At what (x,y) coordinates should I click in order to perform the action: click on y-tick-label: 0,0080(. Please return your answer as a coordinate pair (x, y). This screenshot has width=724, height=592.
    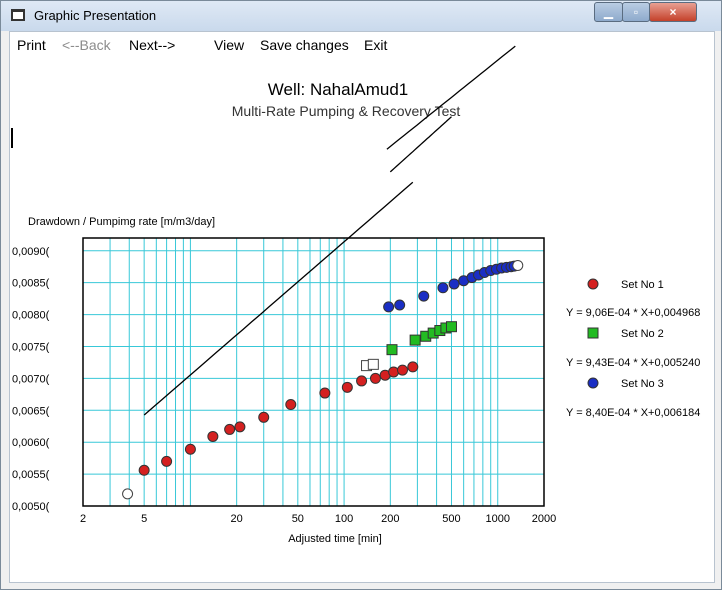
    Looking at the image, I should click on (31, 316).